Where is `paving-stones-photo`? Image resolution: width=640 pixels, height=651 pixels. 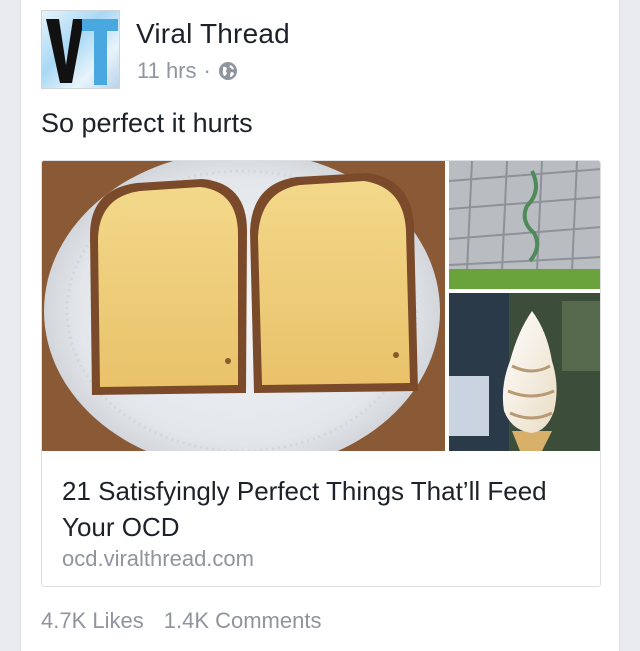 paving-stones-photo is located at coordinates (524, 225).